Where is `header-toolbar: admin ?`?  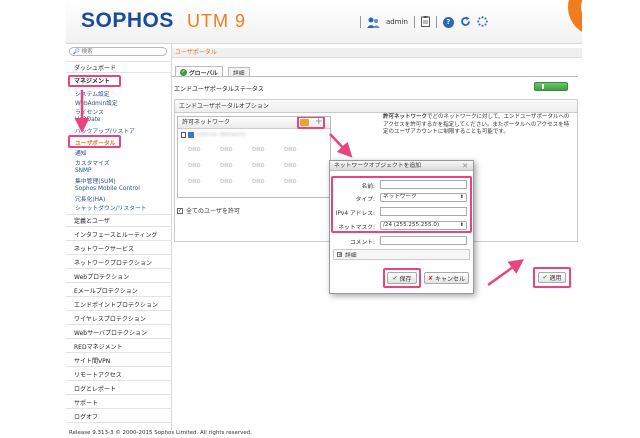 header-toolbar: admin ? is located at coordinates (424, 22).